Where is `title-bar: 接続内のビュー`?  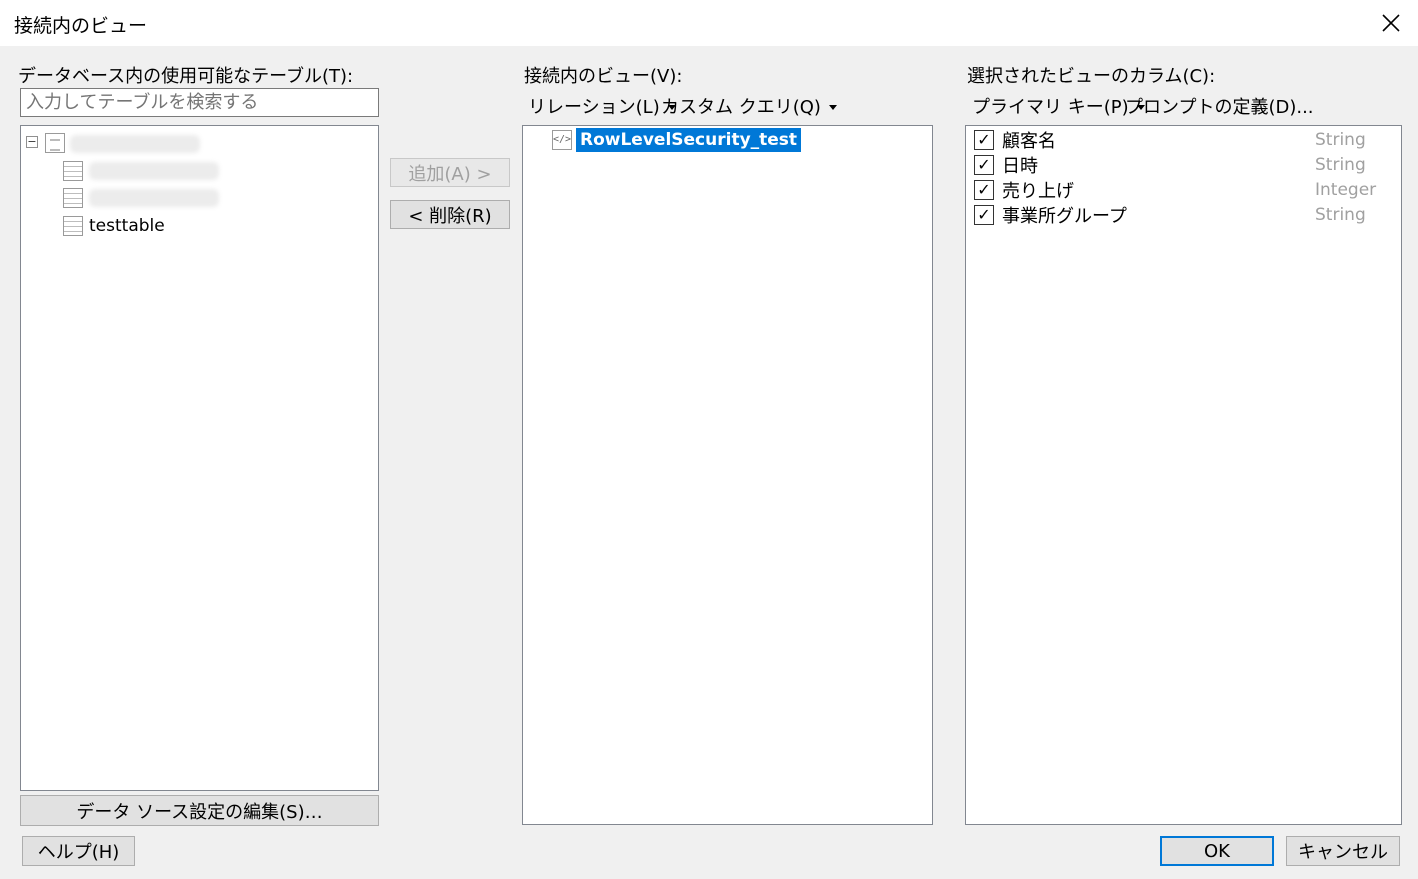
title-bar: 接続内のビュー is located at coordinates (709, 23).